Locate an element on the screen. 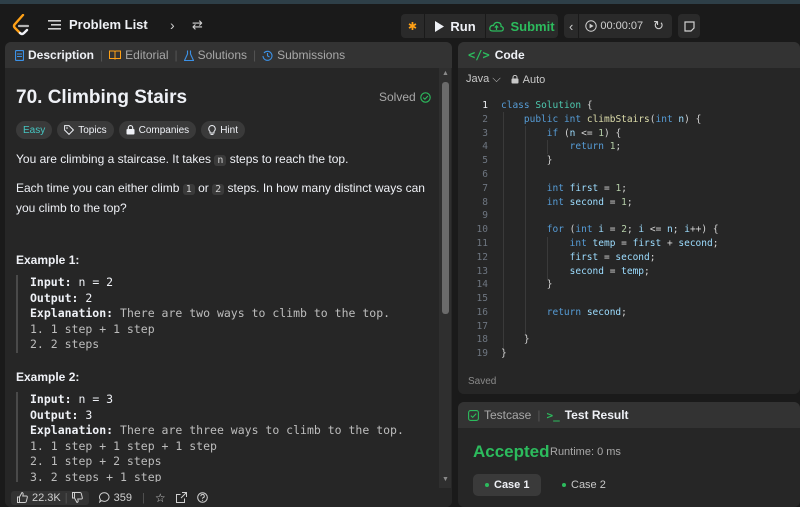 This screenshot has height=507, width=800. inline-code: n is located at coordinates (220, 160).